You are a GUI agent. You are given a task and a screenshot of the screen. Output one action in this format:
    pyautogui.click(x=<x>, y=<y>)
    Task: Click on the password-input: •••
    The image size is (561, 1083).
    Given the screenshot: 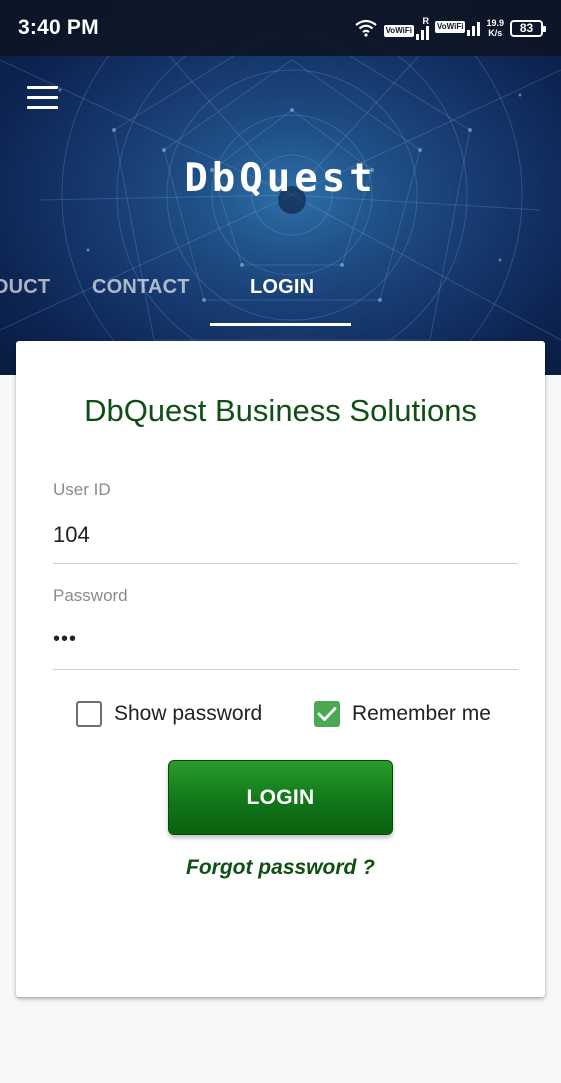 What is the action you would take?
    pyautogui.click(x=285, y=643)
    